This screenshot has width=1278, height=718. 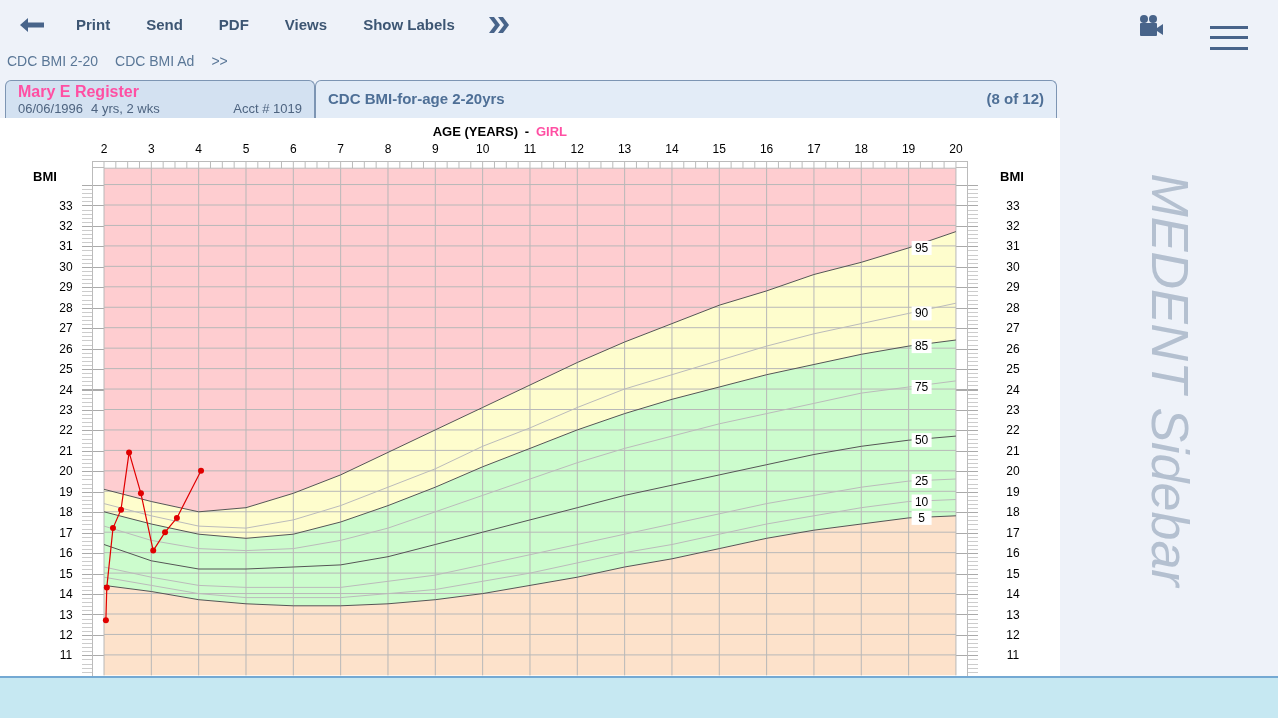 What do you see at coordinates (482, 149) in the screenshot?
I see `x-tick-label: 10` at bounding box center [482, 149].